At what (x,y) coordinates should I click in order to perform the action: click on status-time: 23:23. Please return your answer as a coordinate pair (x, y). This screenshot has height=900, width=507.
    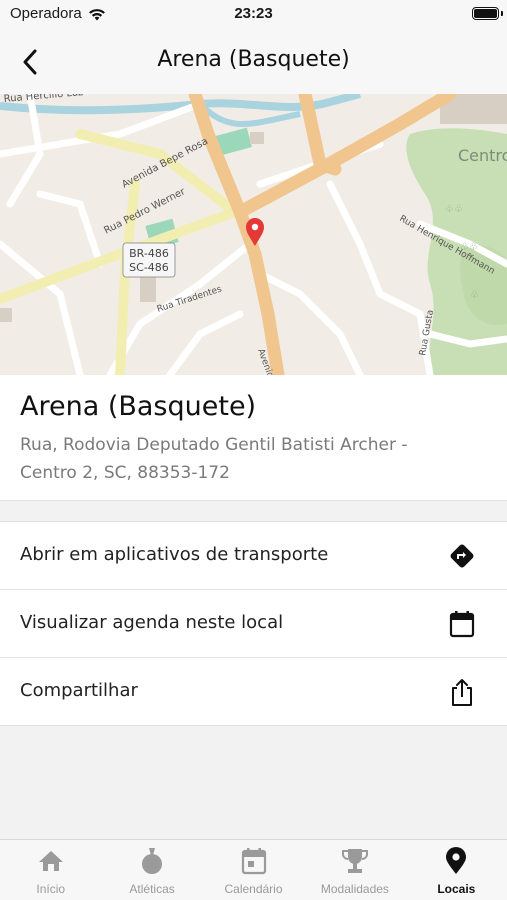
    Looking at the image, I should click on (253, 13).